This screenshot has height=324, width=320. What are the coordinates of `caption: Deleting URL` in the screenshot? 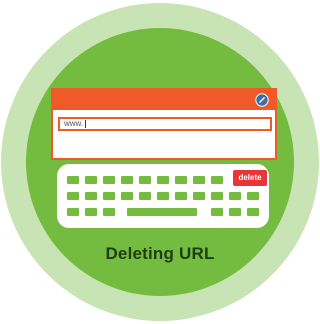 It's located at (160, 253).